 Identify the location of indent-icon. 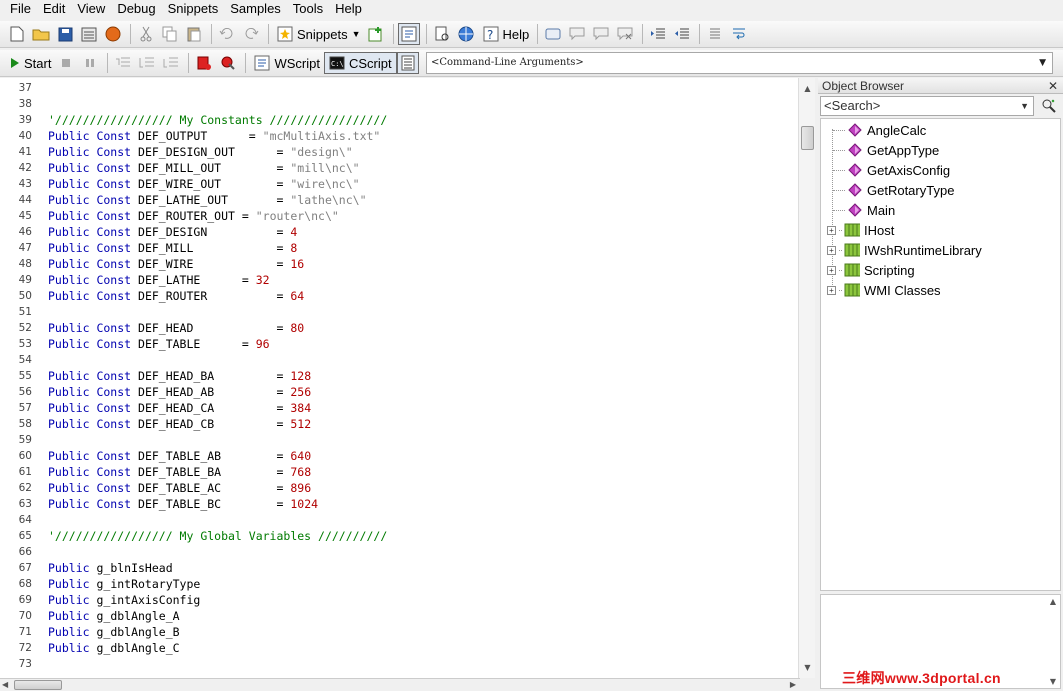
(658, 34).